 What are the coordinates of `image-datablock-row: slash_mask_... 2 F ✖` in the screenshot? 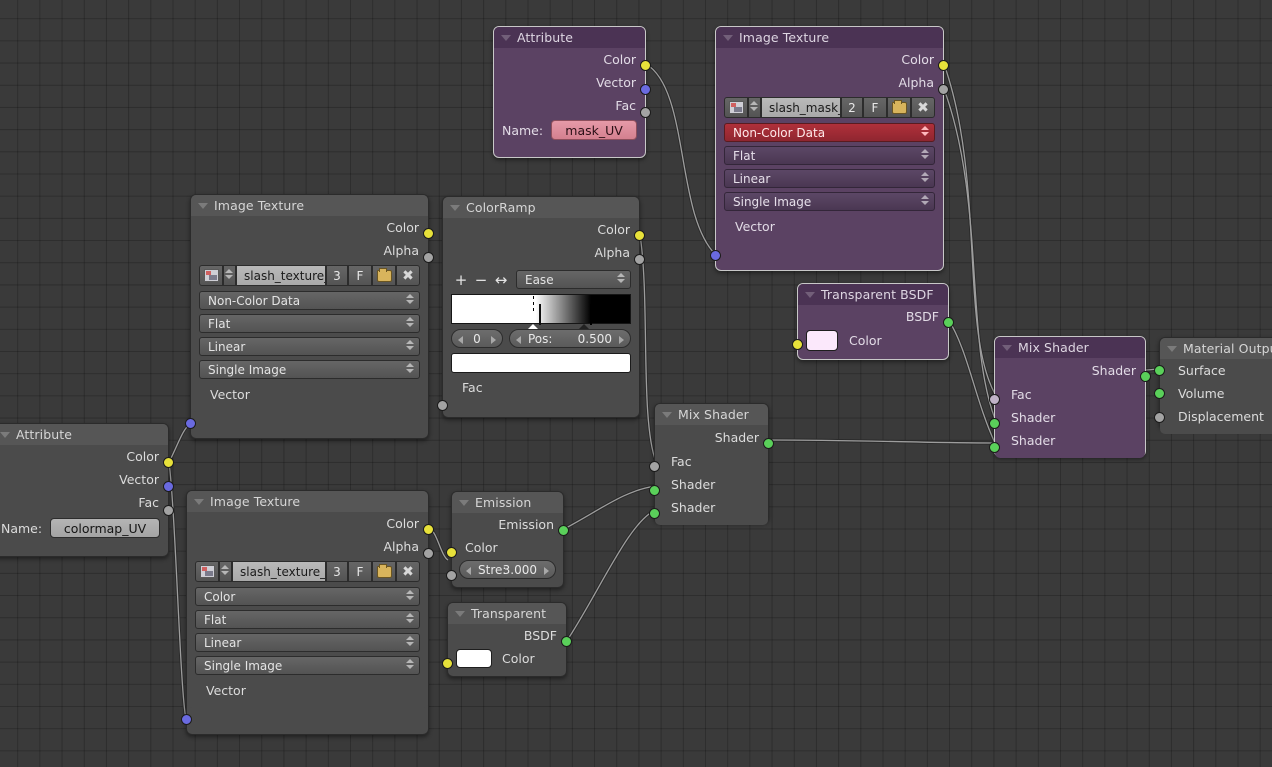 It's located at (829, 107).